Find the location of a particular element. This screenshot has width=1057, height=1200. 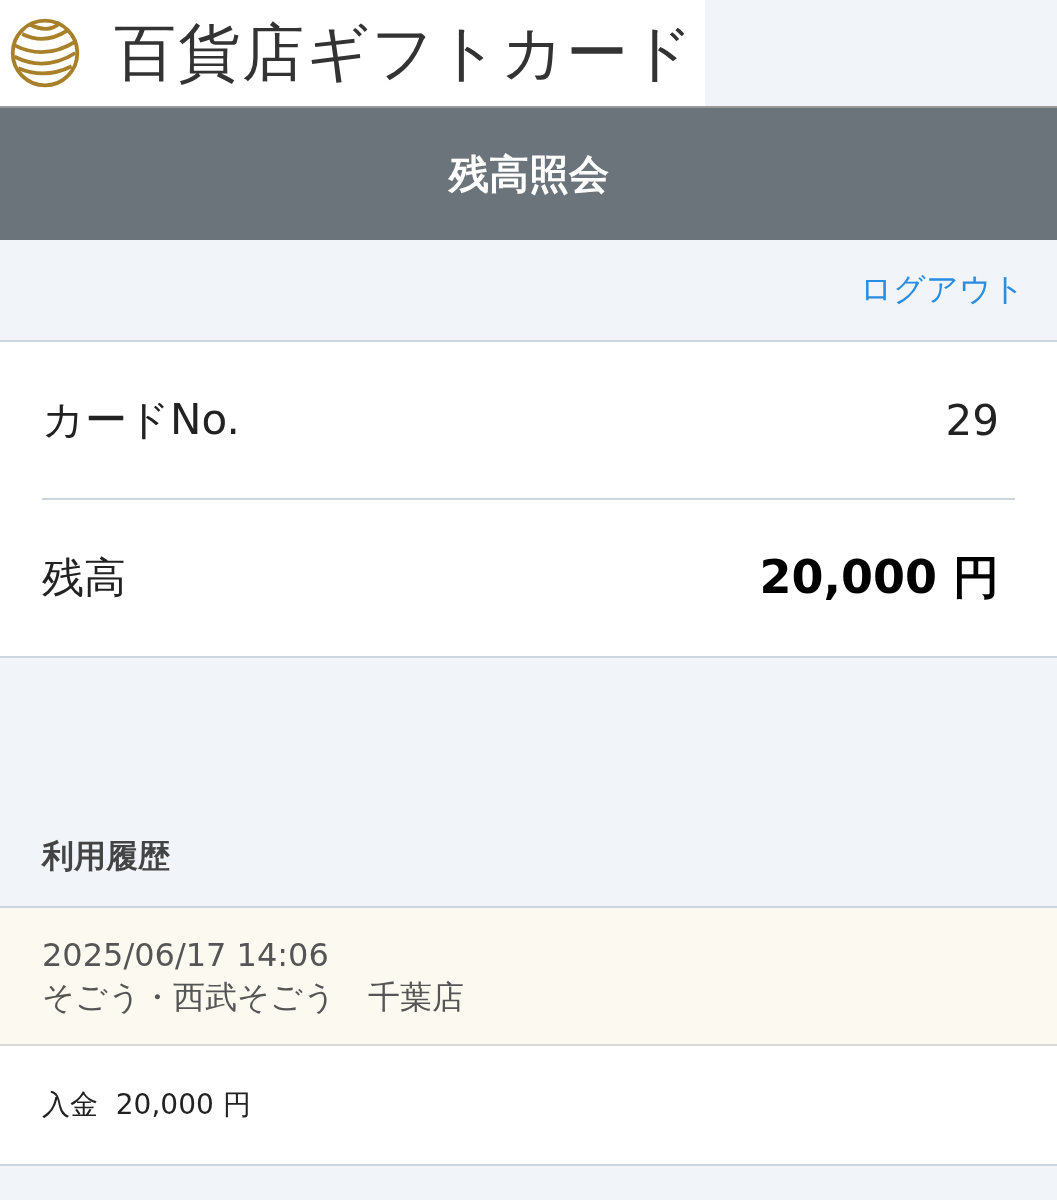

row-label: カードNo. is located at coordinates (141, 420).